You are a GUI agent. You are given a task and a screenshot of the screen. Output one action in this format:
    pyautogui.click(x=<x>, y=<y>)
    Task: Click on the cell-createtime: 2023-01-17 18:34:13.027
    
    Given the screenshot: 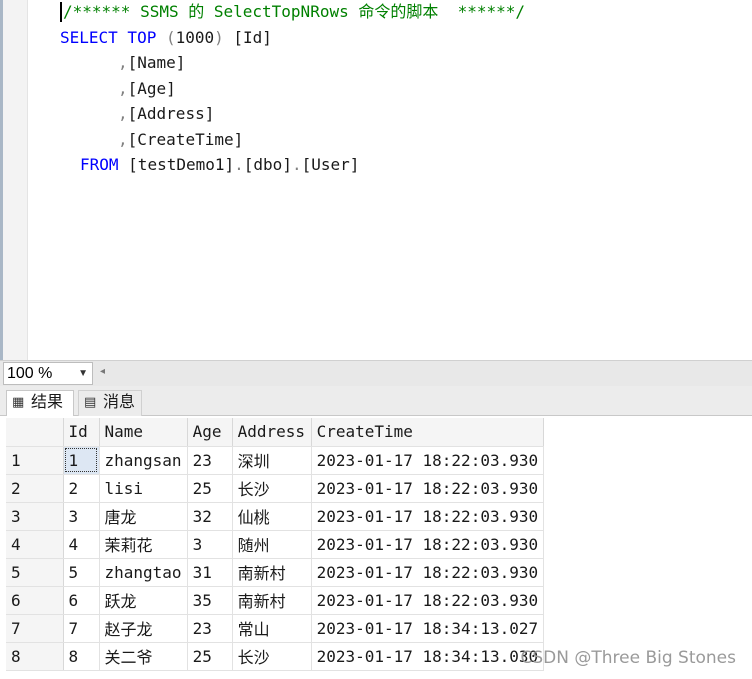 What is the action you would take?
    pyautogui.click(x=428, y=628)
    